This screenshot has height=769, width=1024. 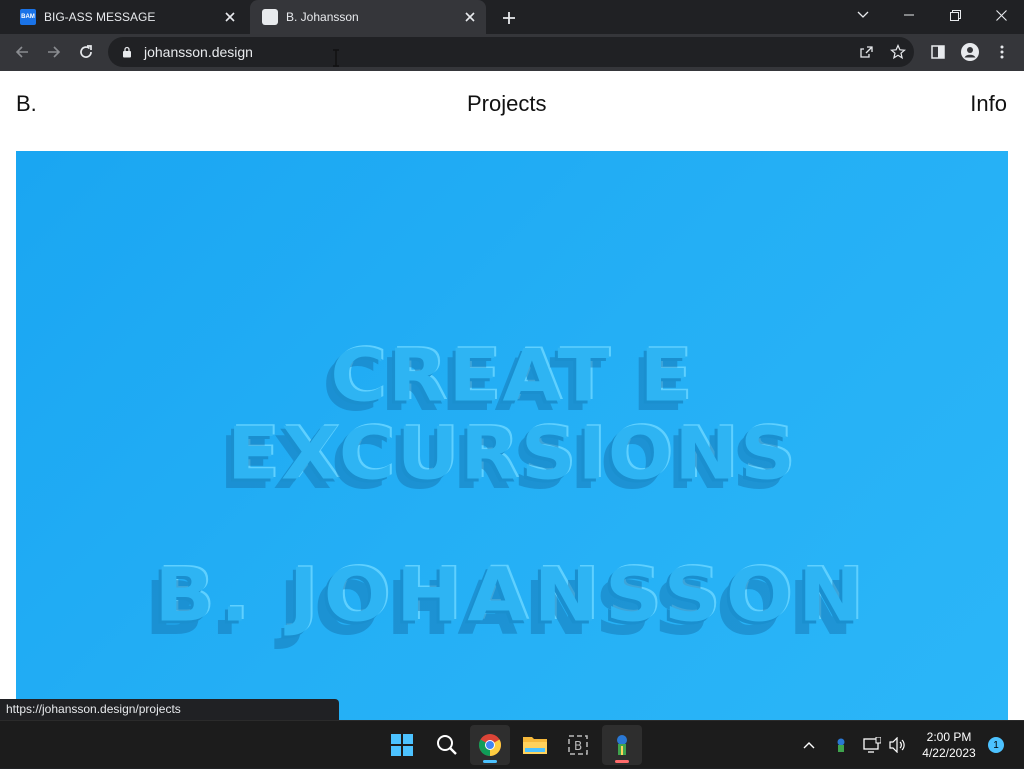 I want to click on side-panel-icon, so click(x=938, y=52).